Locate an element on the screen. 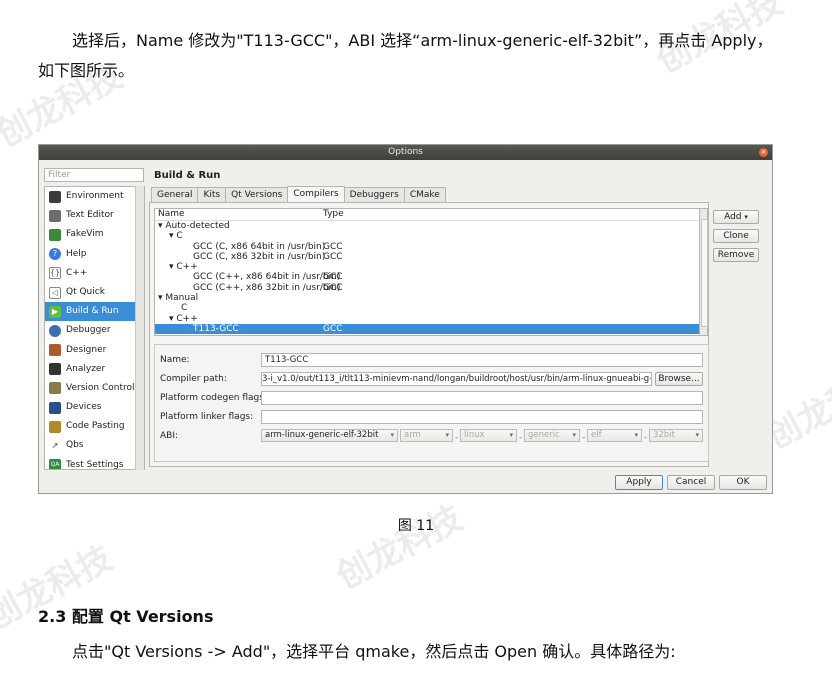 Image resolution: width=832 pixels, height=689 pixels. tab-general: General is located at coordinates (175, 195).